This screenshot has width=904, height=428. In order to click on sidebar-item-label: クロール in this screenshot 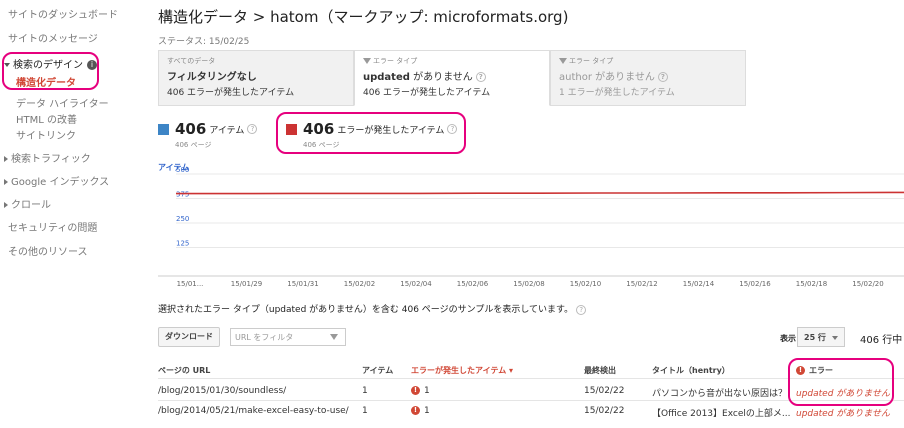, I will do `click(31, 205)`.